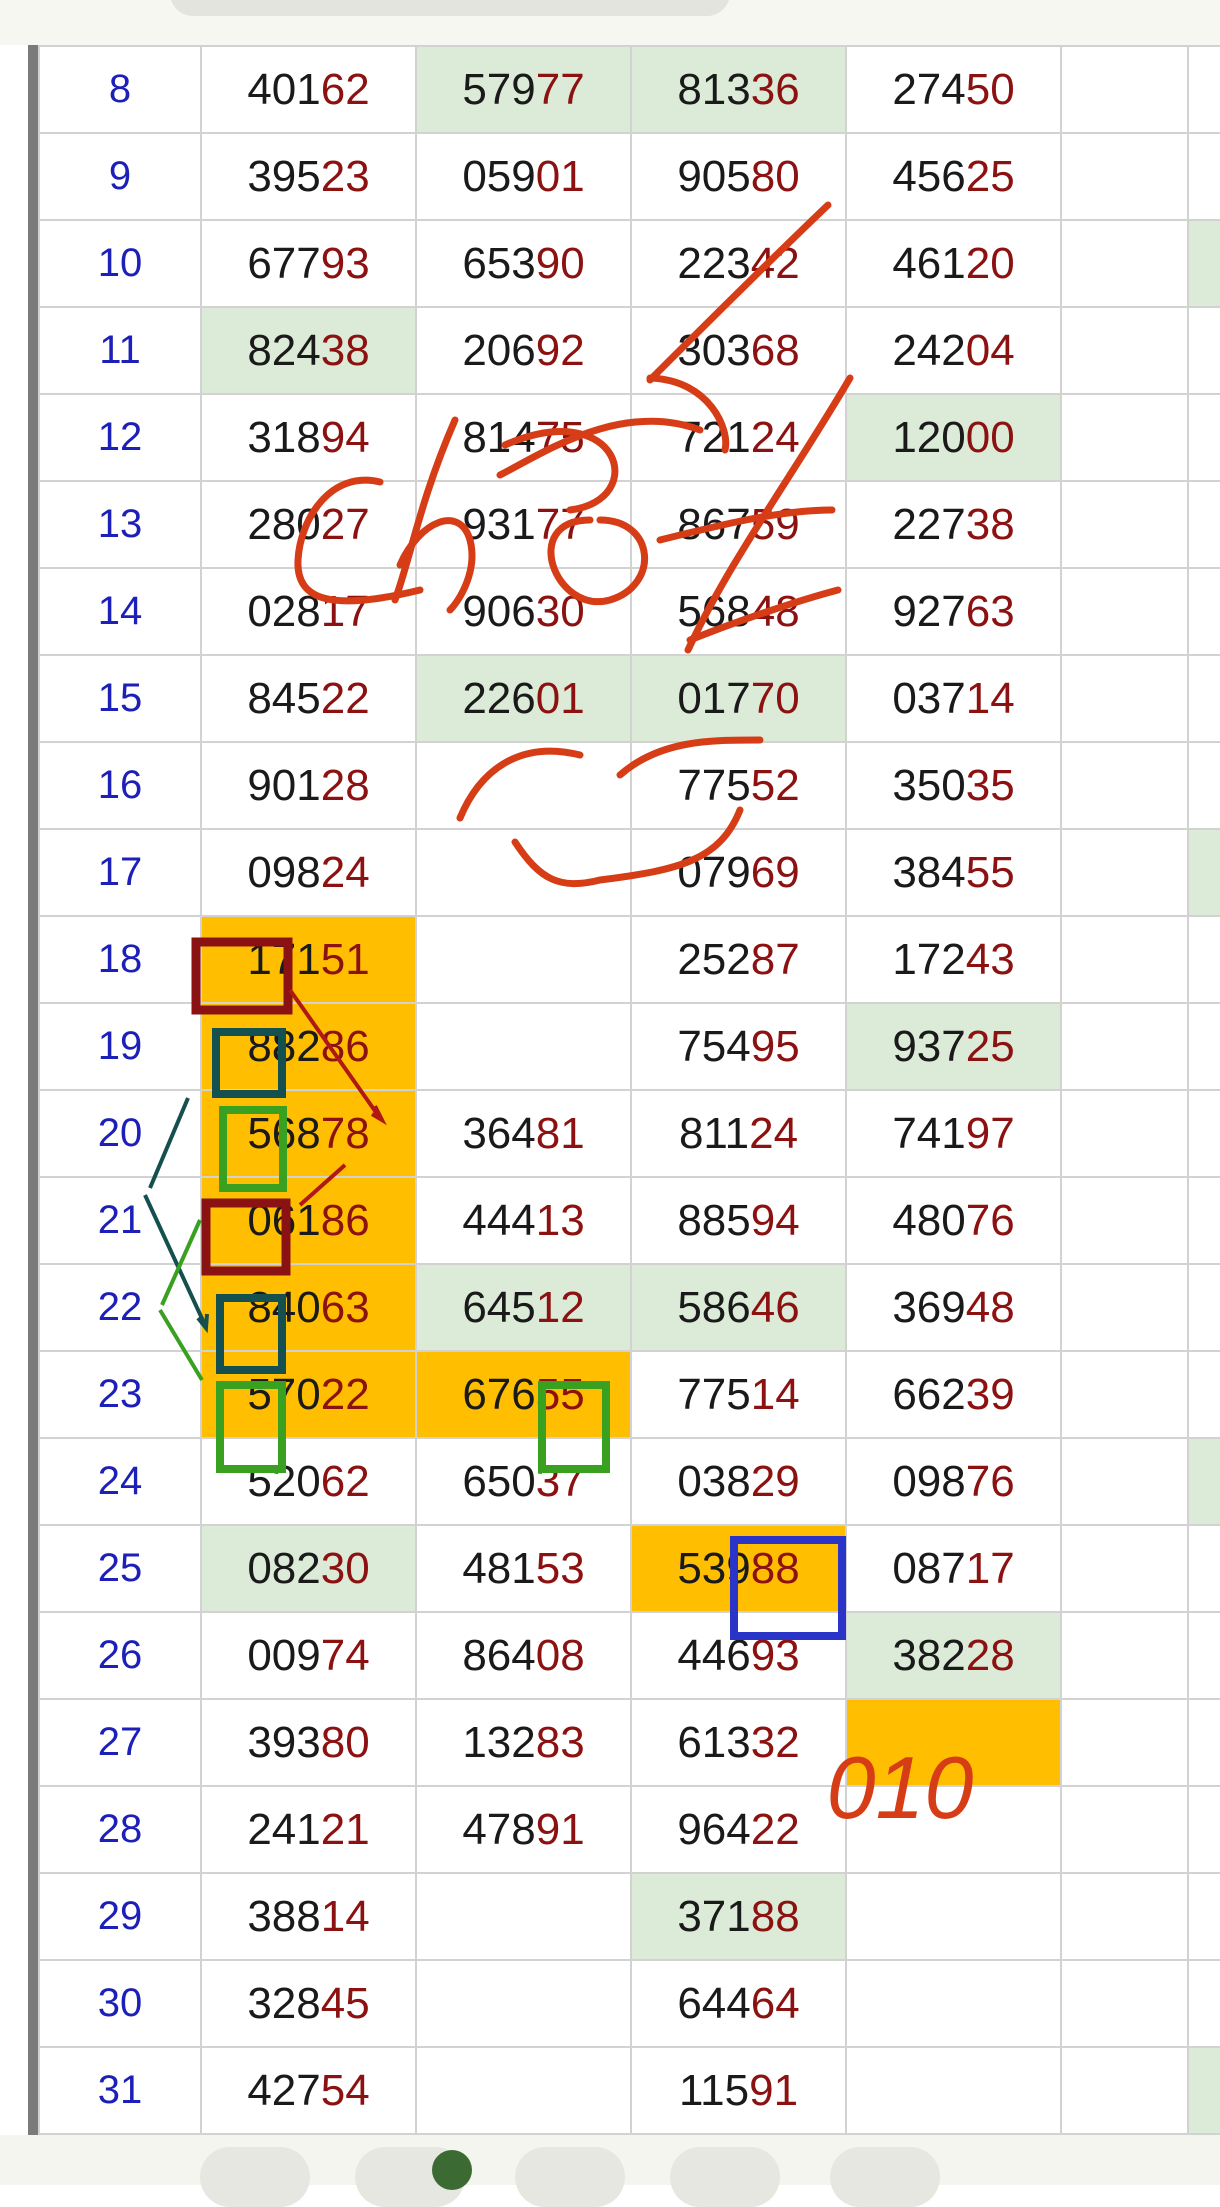 The width and height of the screenshot is (1220, 2207). Describe the element at coordinates (308, 1307) in the screenshot. I see `result-cell: 84063` at that location.